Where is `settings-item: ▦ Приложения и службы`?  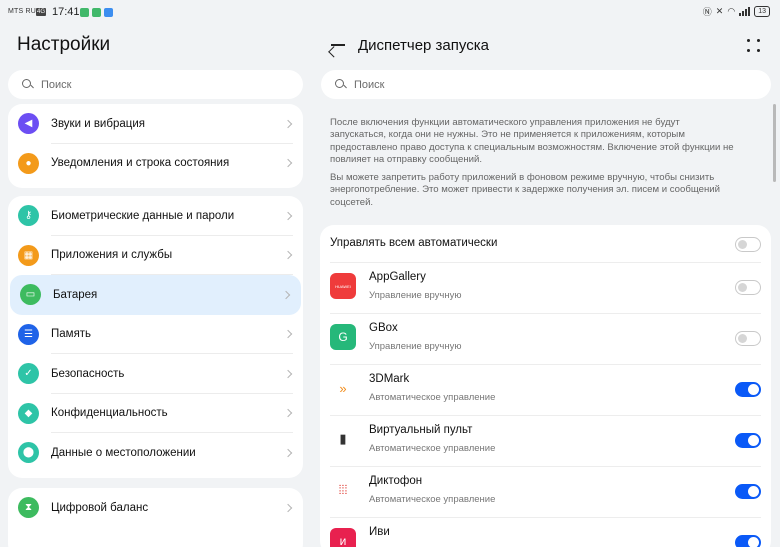
settings-item: ▦ Приложения и службы is located at coordinates (155, 256).